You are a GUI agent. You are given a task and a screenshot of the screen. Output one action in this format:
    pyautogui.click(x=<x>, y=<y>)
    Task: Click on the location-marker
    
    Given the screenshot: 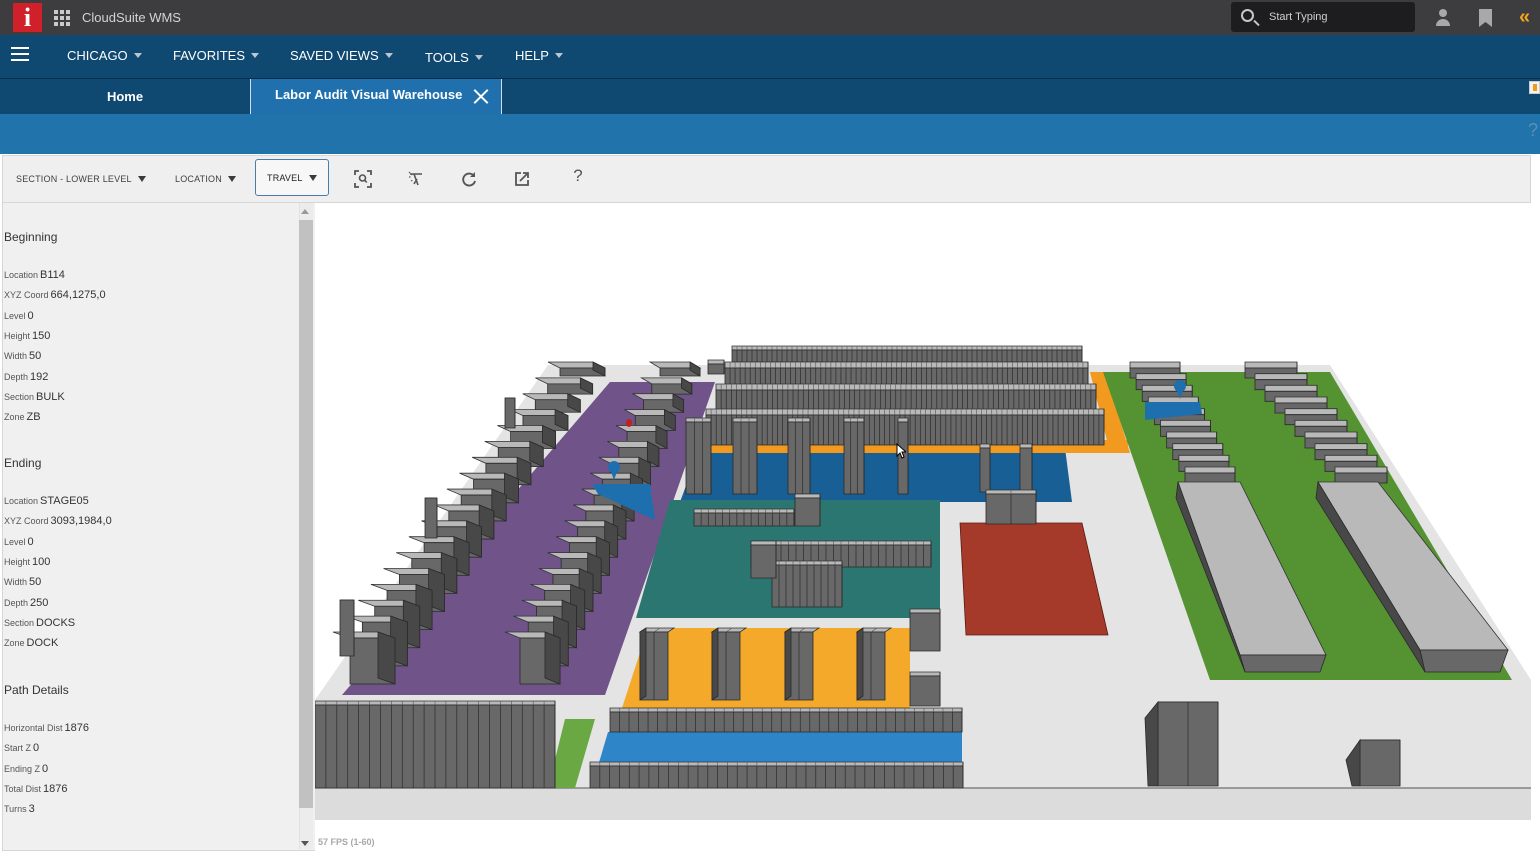 What is the action you would take?
    pyautogui.click(x=629, y=423)
    